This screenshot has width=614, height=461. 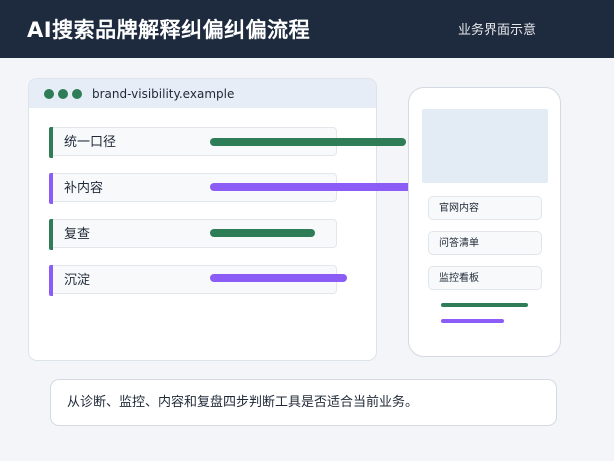 What do you see at coordinates (163, 94) in the screenshot?
I see `browser-url: brand-visibility.example` at bounding box center [163, 94].